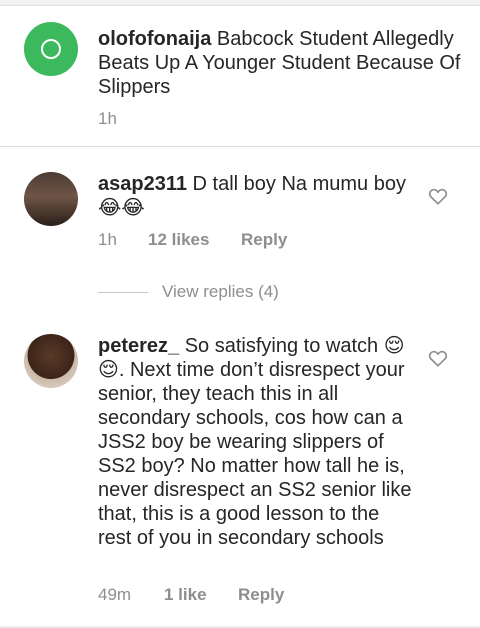 The height and width of the screenshot is (628, 480). I want to click on caption-username: olofofonaija, so click(154, 39).